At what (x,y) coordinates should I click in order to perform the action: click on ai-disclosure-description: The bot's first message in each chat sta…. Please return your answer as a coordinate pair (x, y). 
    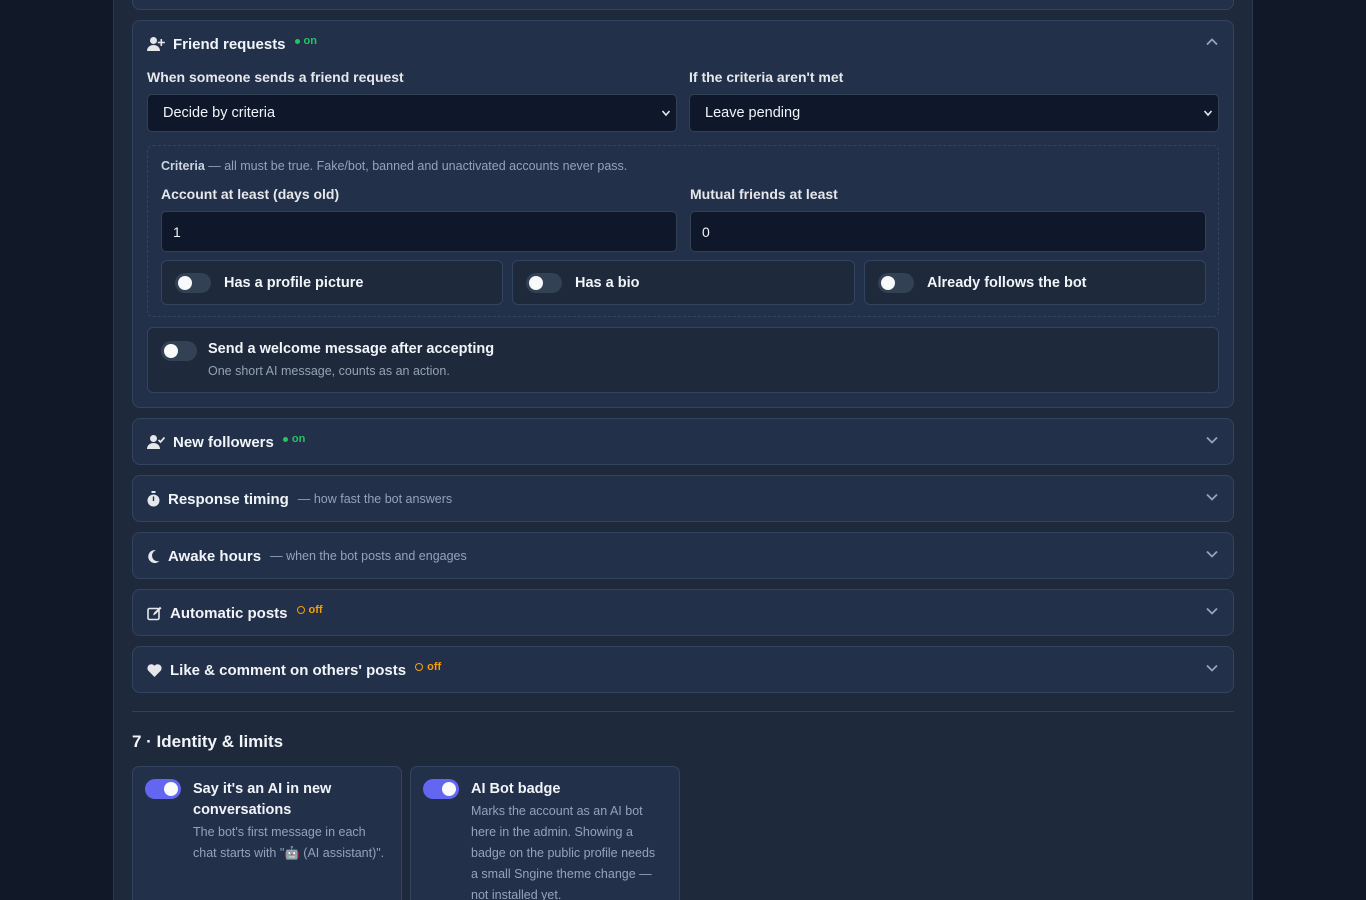
    Looking at the image, I should click on (289, 842).